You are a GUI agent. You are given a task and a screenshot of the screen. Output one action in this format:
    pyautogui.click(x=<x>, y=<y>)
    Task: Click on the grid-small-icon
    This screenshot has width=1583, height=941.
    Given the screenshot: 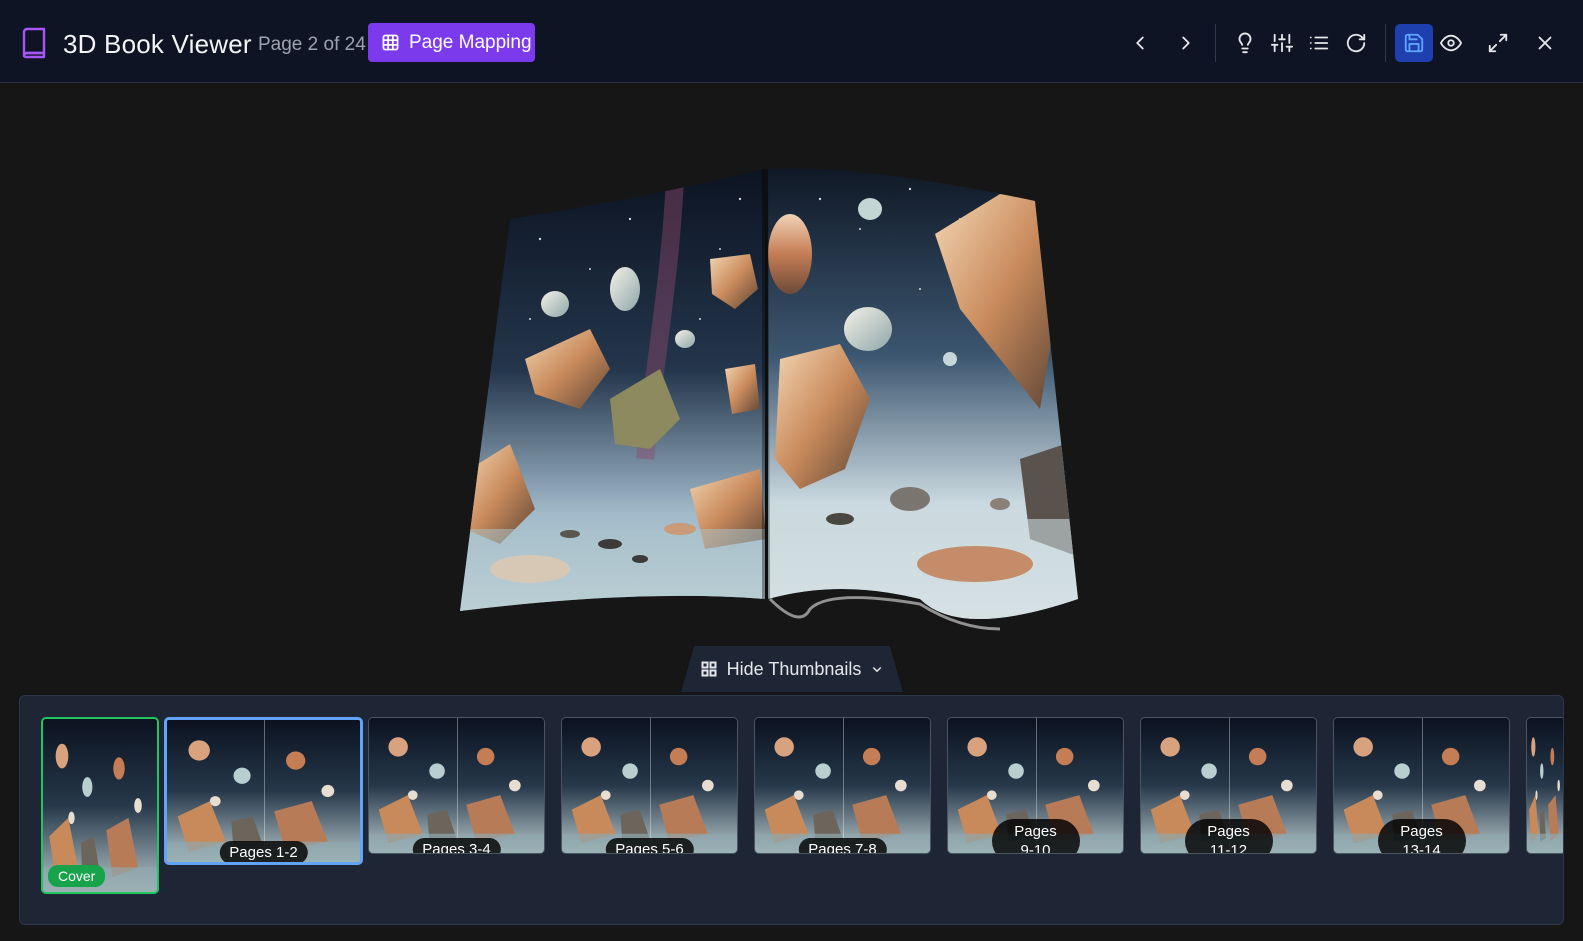 What is the action you would take?
    pyautogui.click(x=709, y=669)
    